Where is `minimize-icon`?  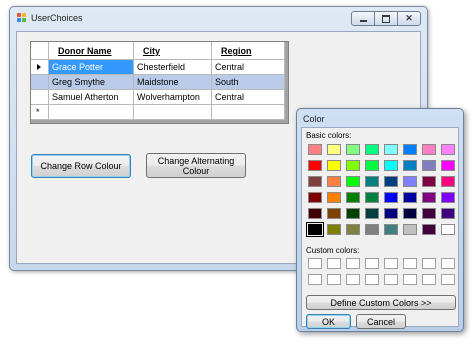 minimize-icon is located at coordinates (363, 21).